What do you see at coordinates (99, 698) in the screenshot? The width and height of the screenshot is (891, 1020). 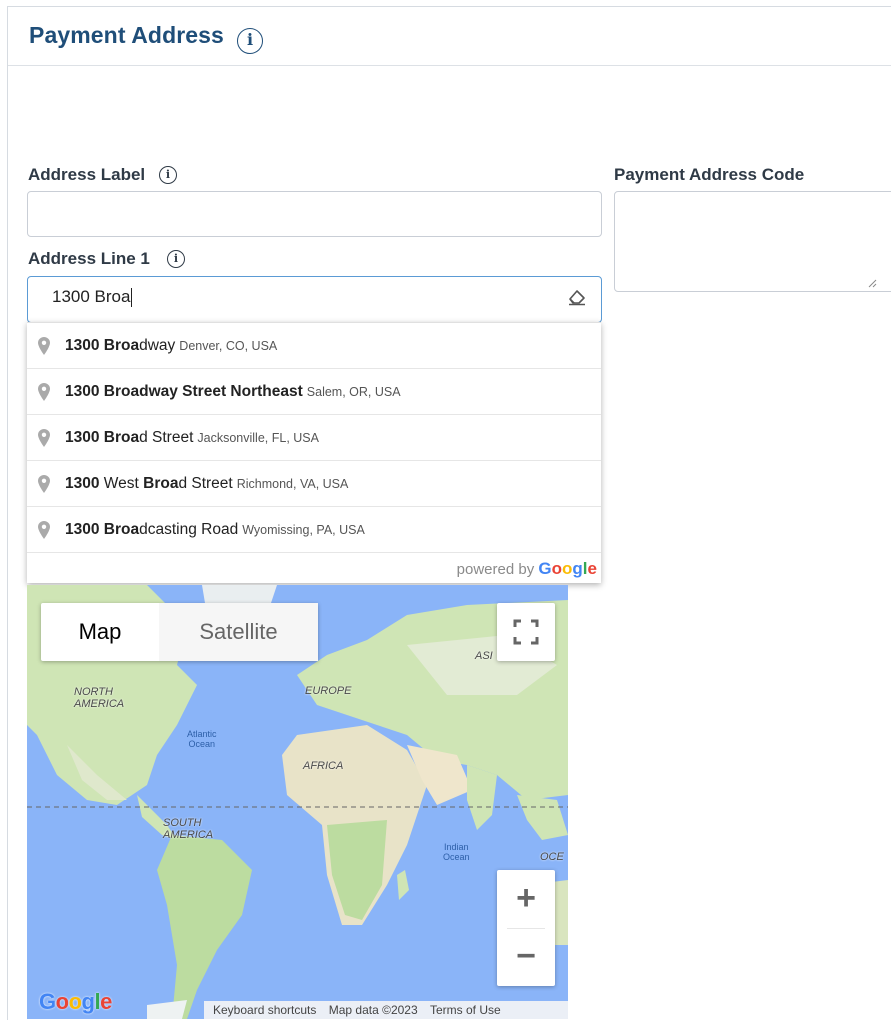 I see `map-label-north-america: NORTH AMERICA` at bounding box center [99, 698].